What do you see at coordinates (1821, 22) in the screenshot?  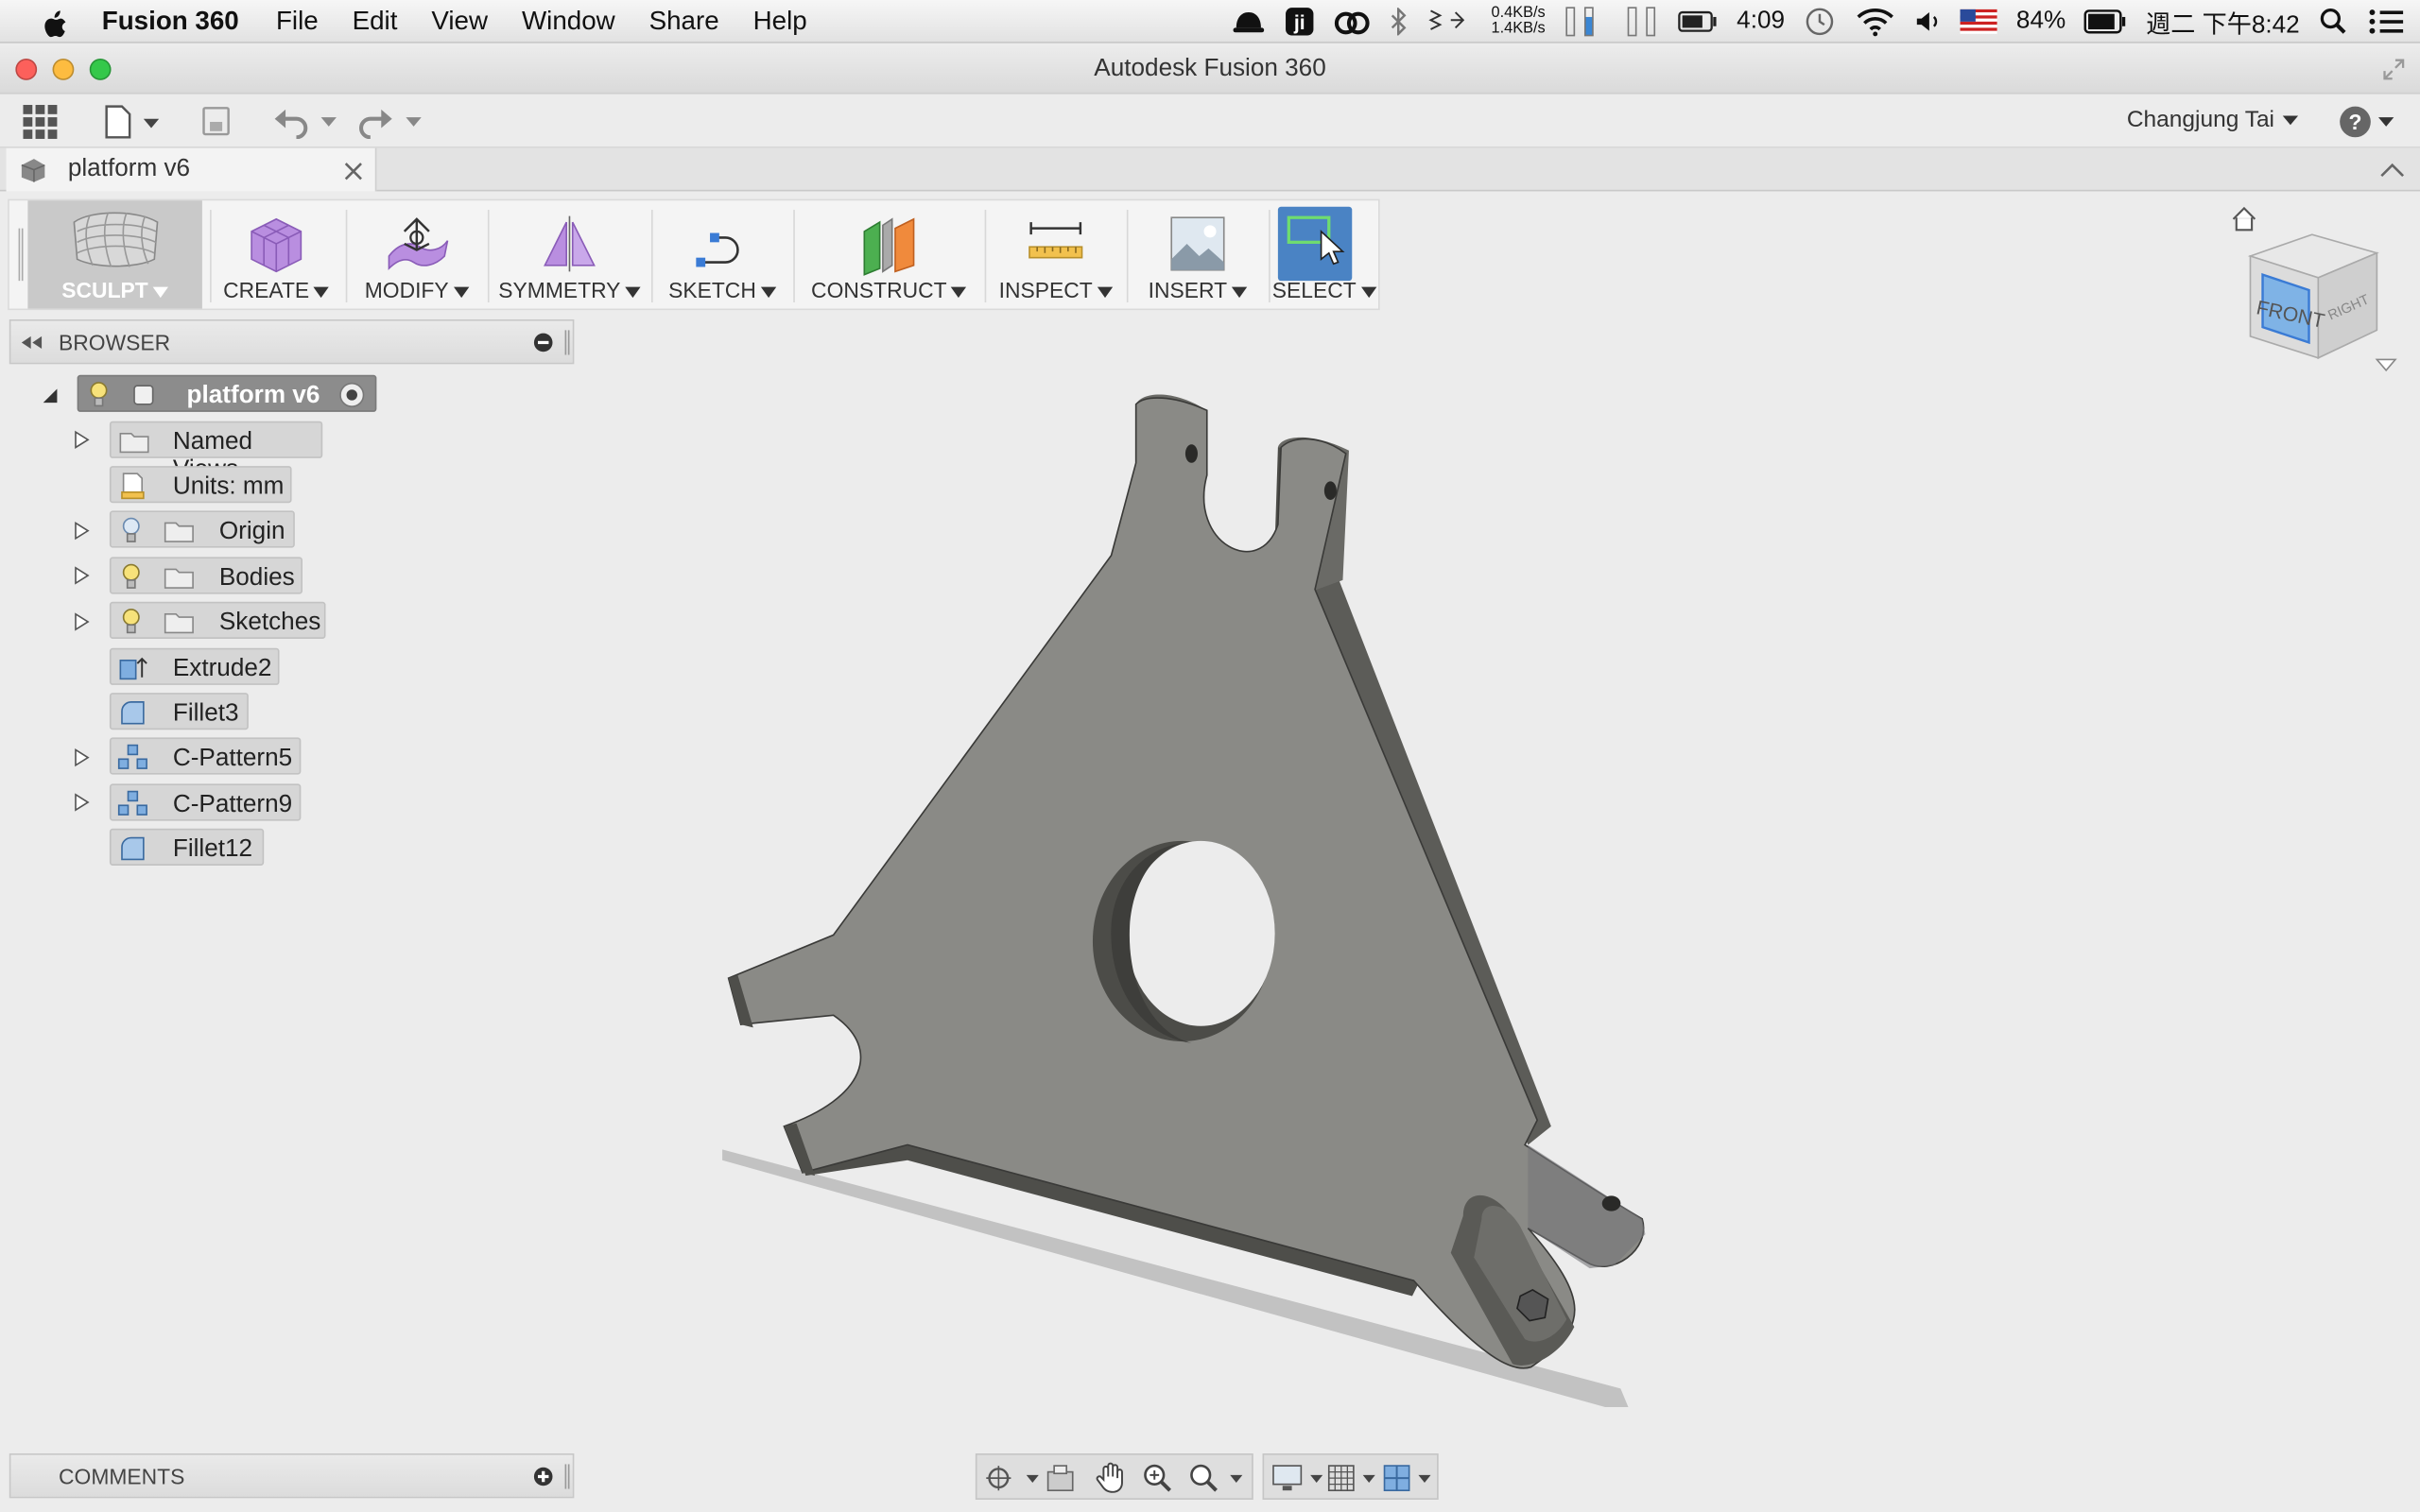 I see `time-machine-icon` at bounding box center [1821, 22].